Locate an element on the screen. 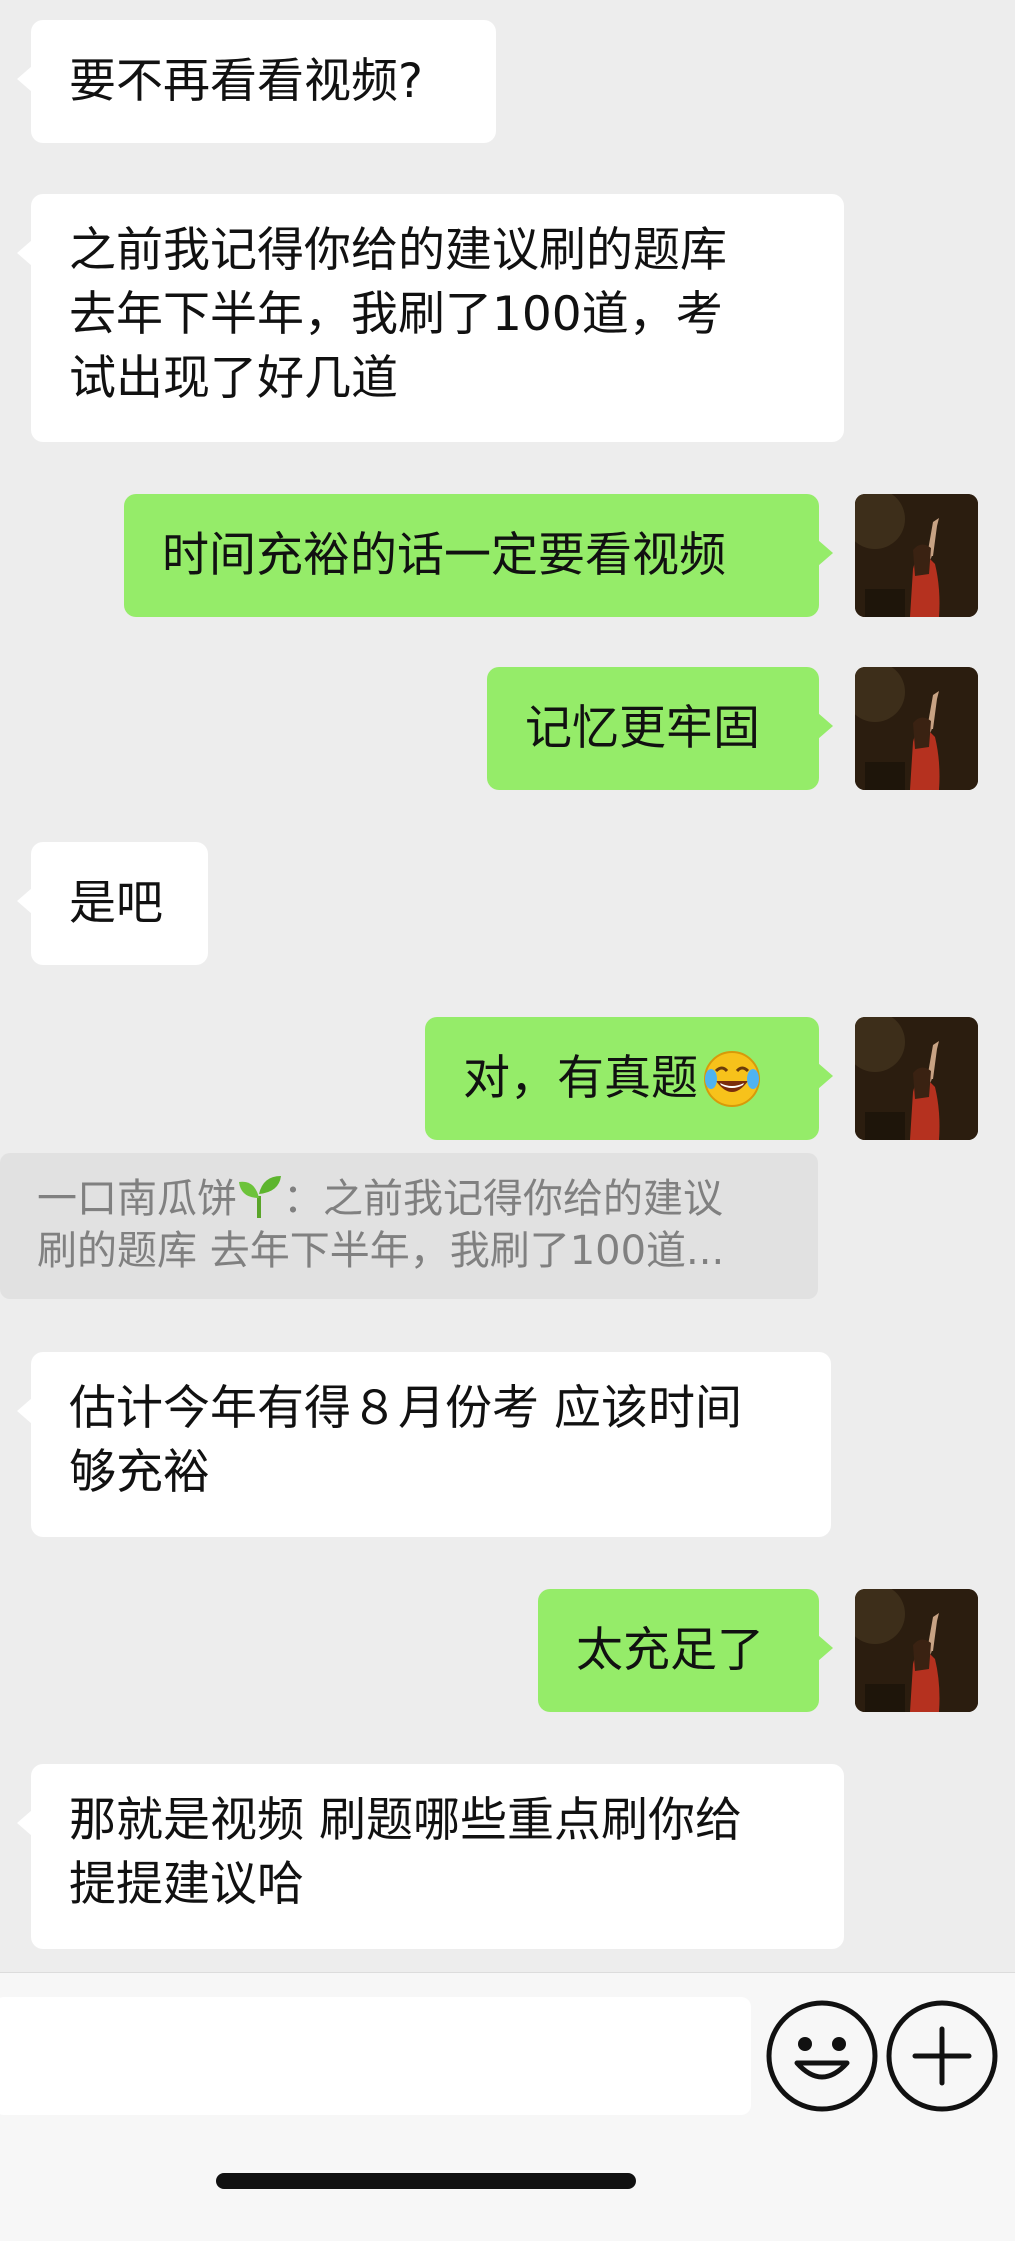  message-bubble: 要不再看看视频? is located at coordinates (256, 81).